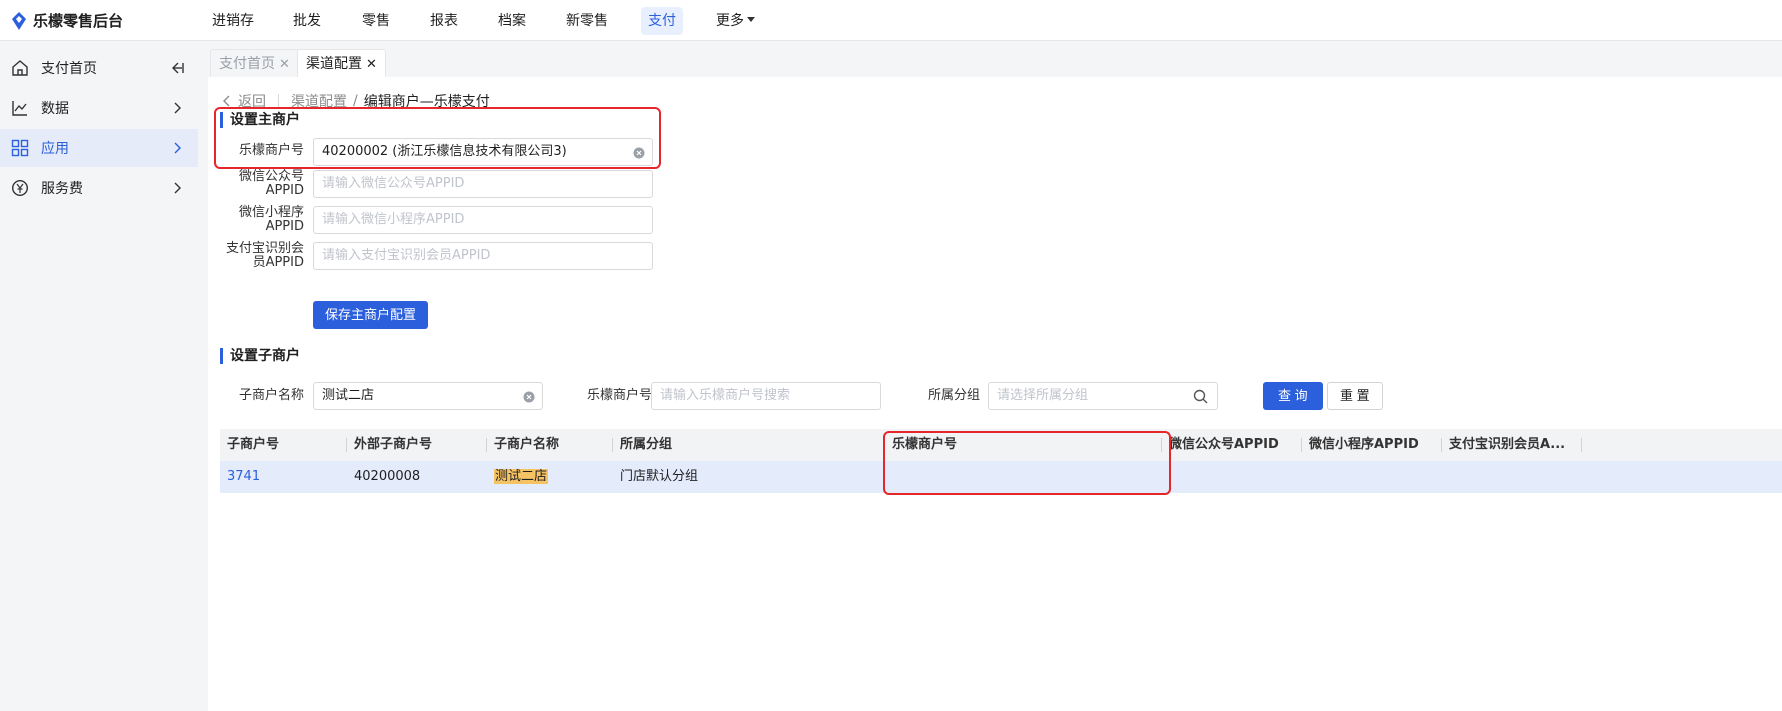  Describe the element at coordinates (428, 396) in the screenshot. I see `sub-merchant-name-input: 测试二店` at that location.